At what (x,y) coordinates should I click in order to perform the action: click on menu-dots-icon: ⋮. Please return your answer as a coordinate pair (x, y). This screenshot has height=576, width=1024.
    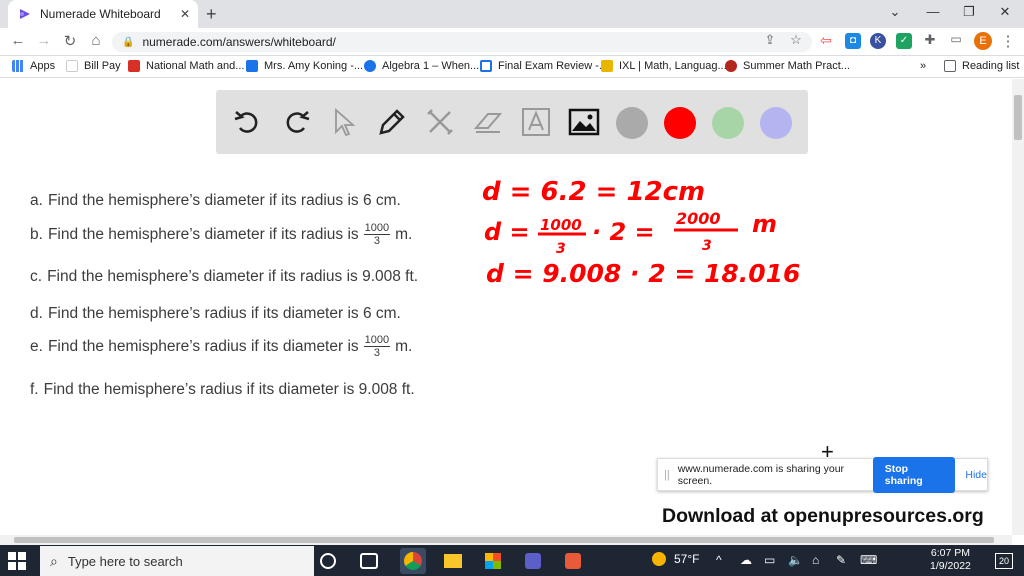
    Looking at the image, I should click on (1008, 41).